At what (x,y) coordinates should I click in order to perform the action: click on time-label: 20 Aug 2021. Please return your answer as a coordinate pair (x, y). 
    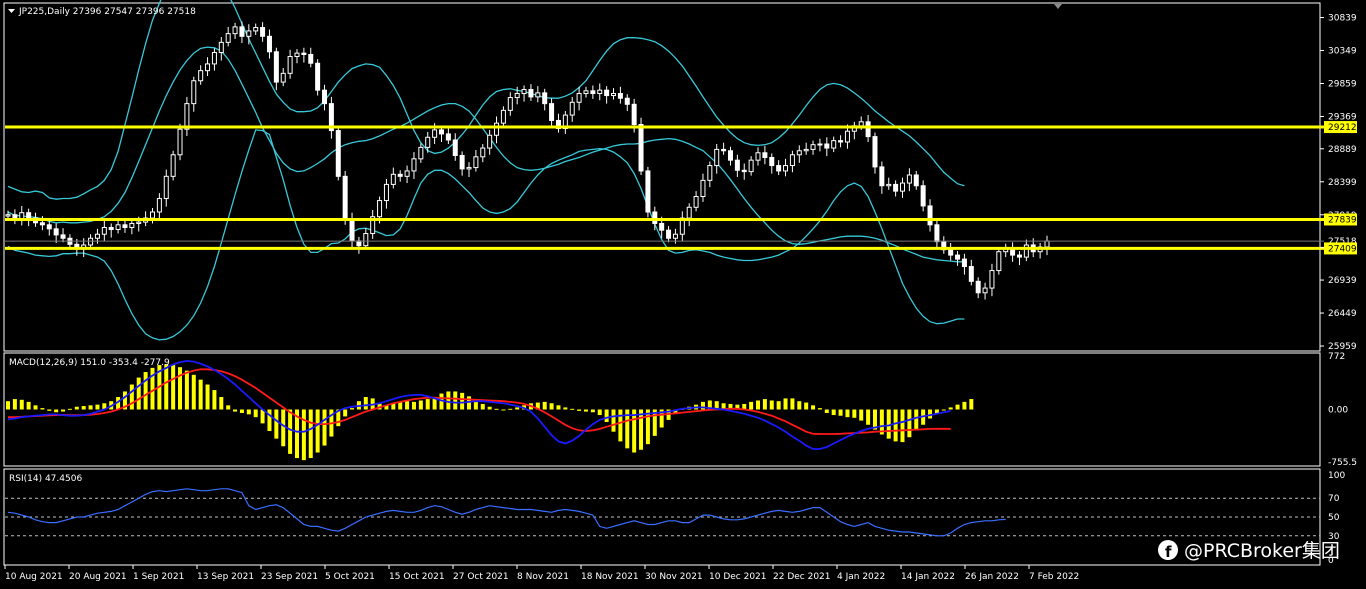
    Looking at the image, I should click on (98, 577).